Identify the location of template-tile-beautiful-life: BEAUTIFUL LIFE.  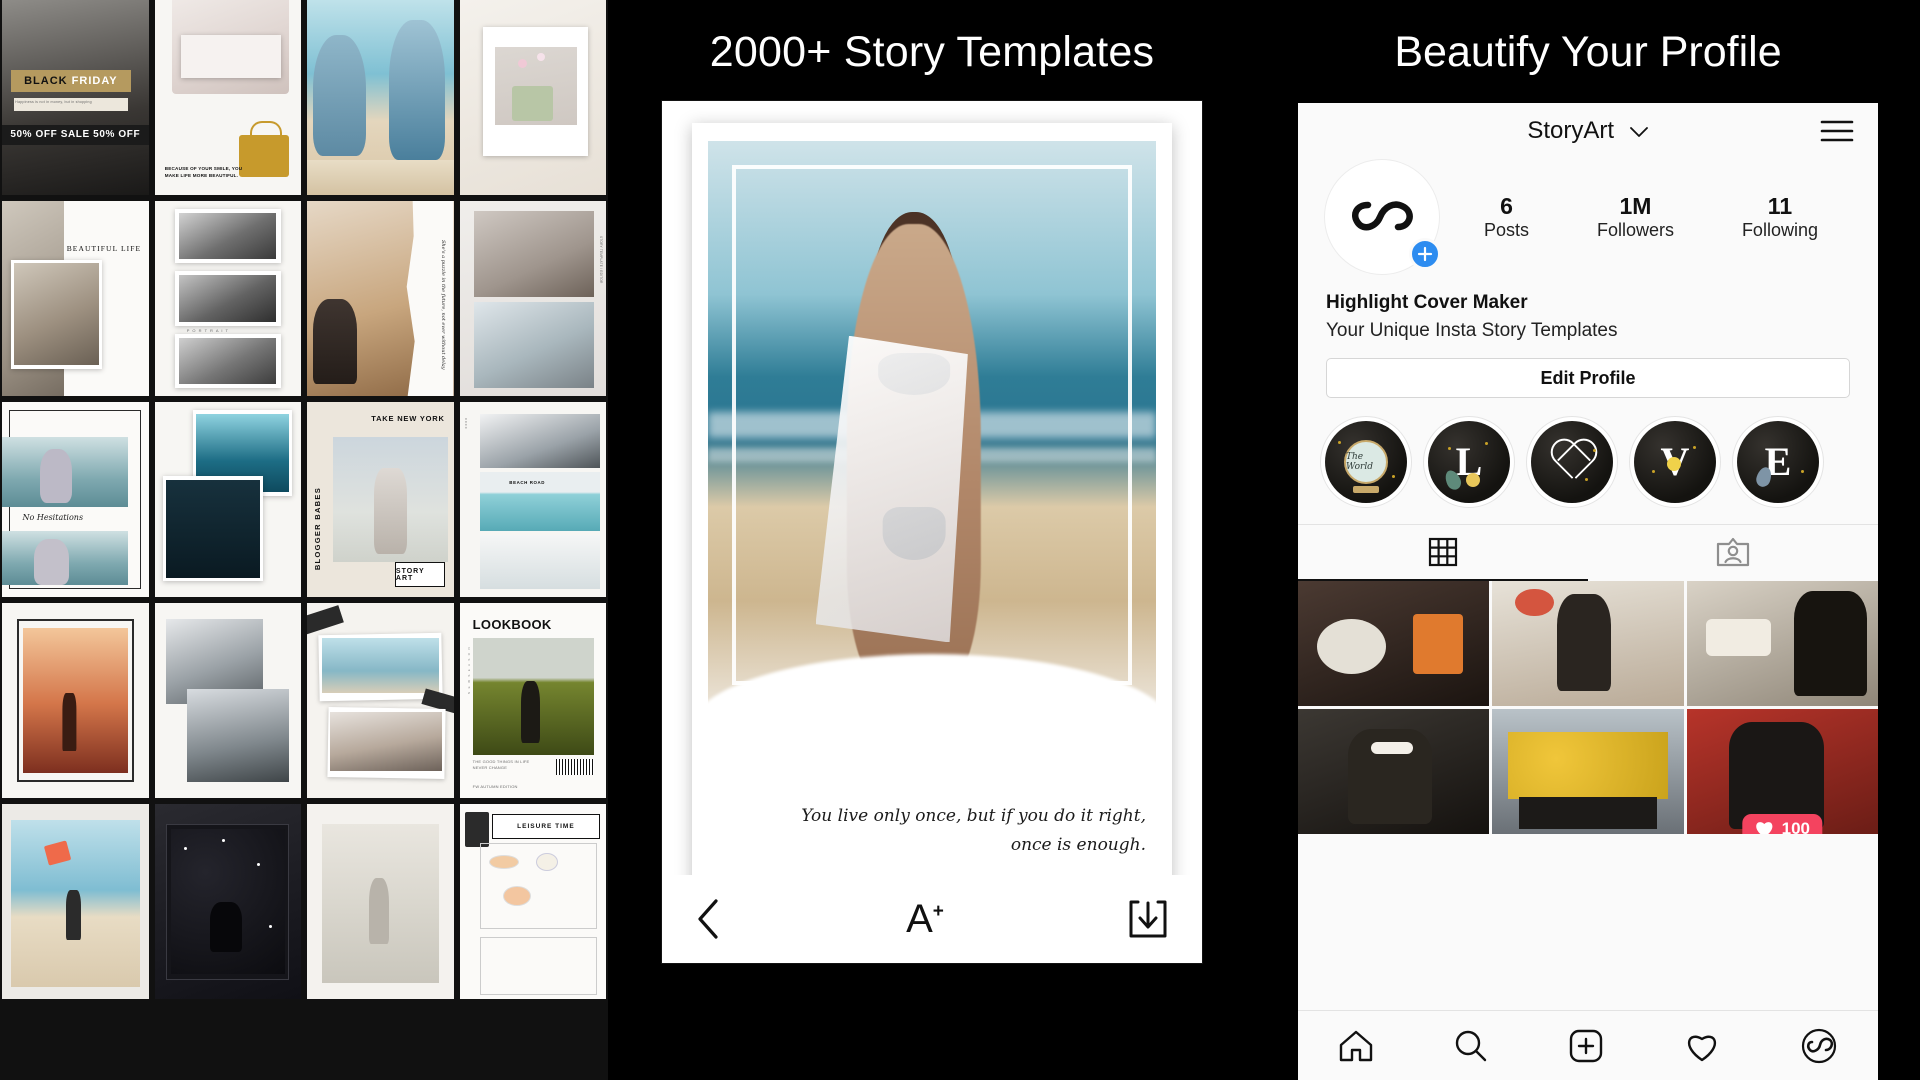
(75, 298).